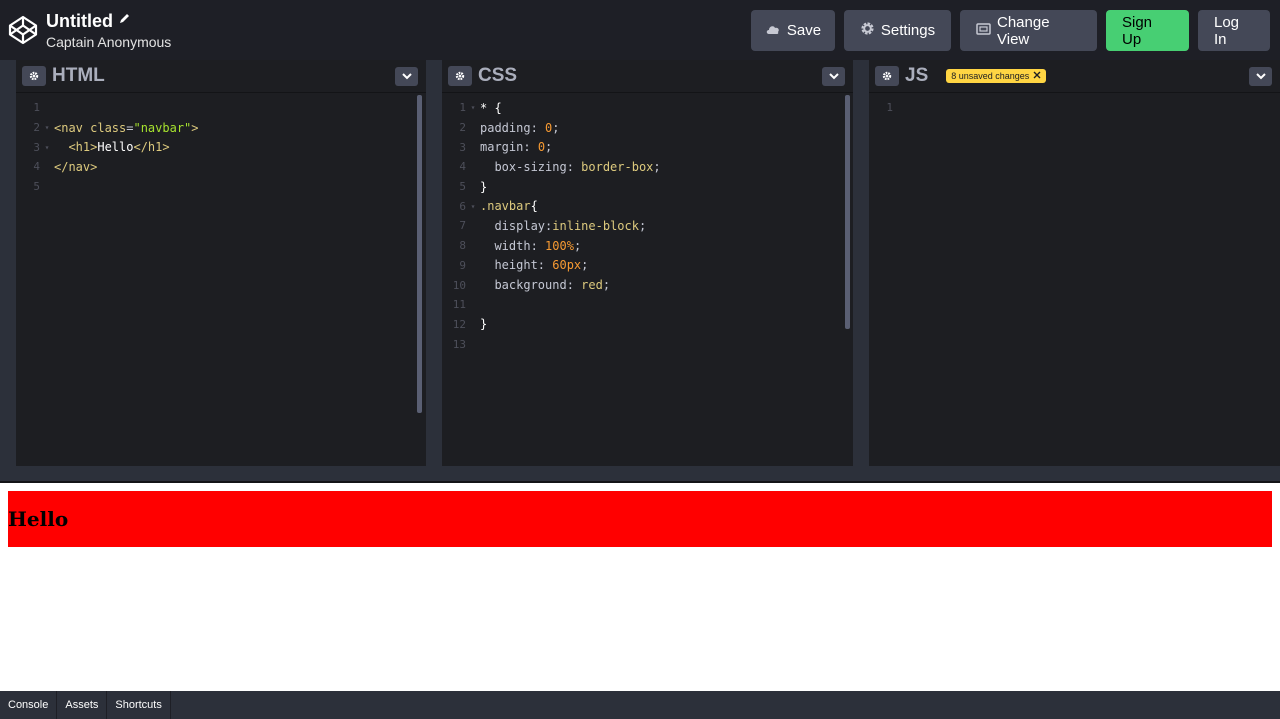 The image size is (1280, 719). What do you see at coordinates (647, 76) in the screenshot?
I see `css-pane-header: CSS` at bounding box center [647, 76].